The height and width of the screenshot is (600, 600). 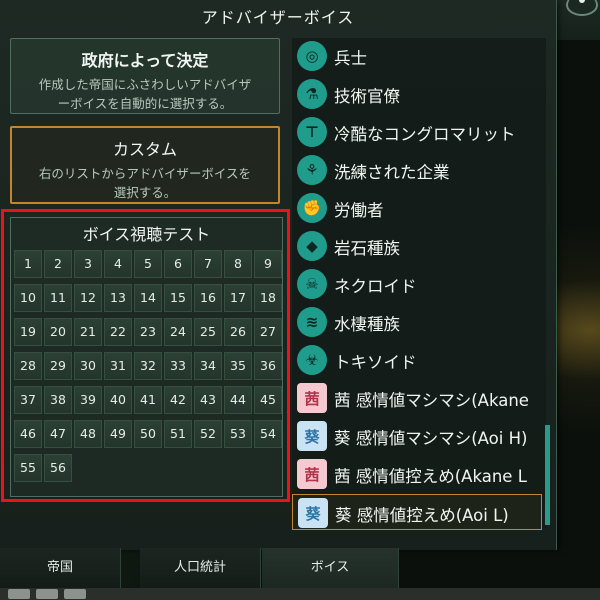 I want to click on voice-list-item: ⊤ 冷酷なコングロマリット, so click(x=417, y=132).